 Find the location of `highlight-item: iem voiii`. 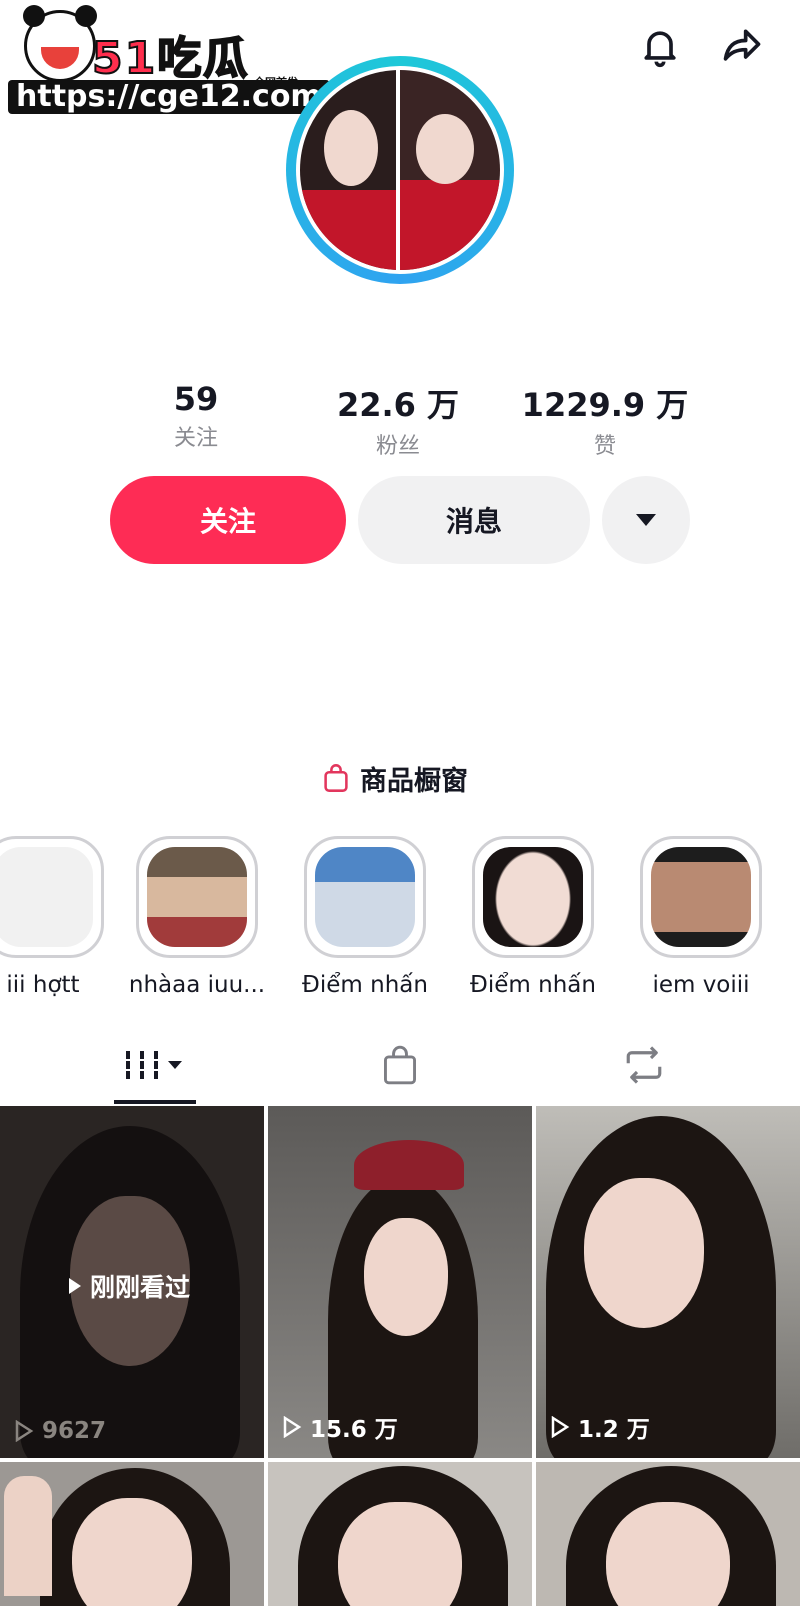

highlight-item: iem voiii is located at coordinates (701, 917).